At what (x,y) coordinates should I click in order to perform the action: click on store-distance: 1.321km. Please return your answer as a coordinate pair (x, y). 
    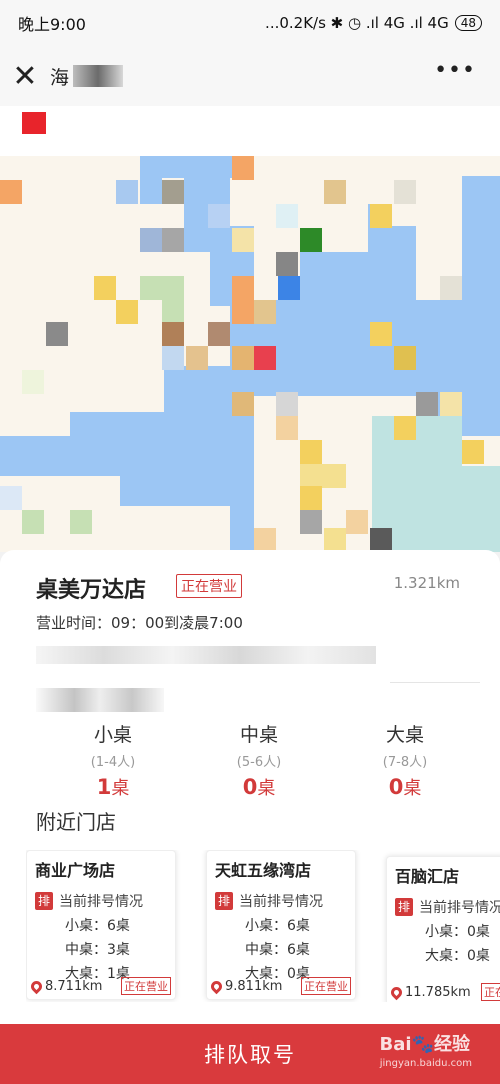
    Looking at the image, I should click on (426, 583).